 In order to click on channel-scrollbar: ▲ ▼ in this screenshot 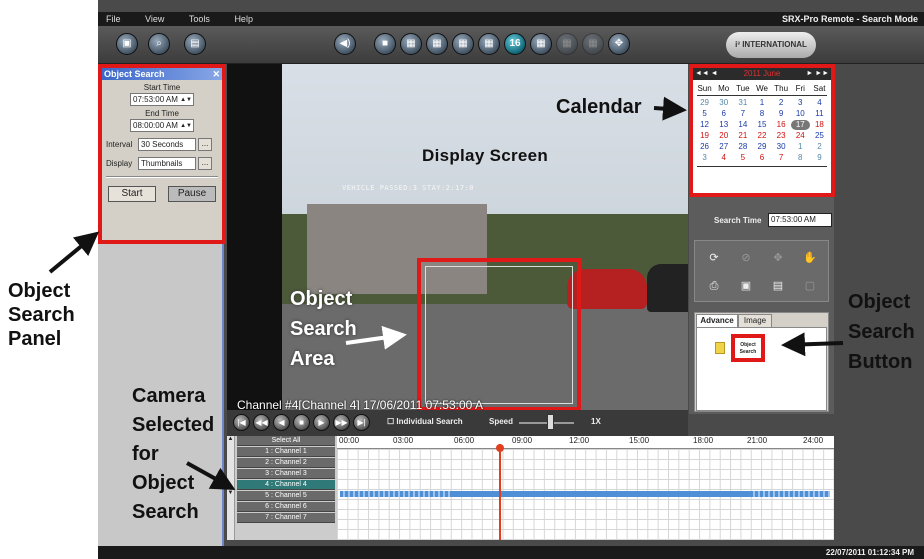, I will do `click(231, 488)`.